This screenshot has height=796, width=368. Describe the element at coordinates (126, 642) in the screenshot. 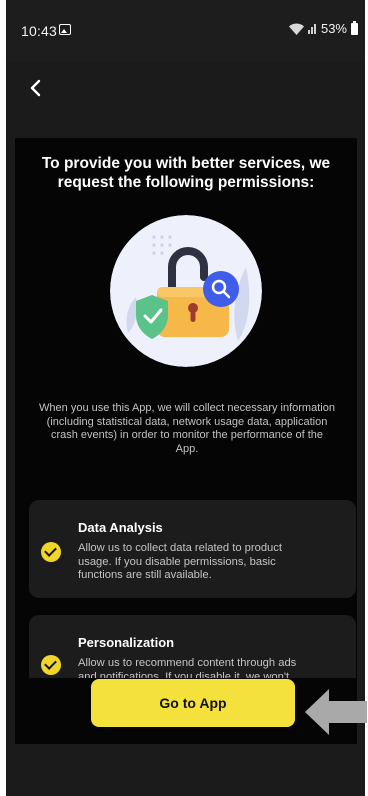

I see `permission-title: Personalization` at that location.